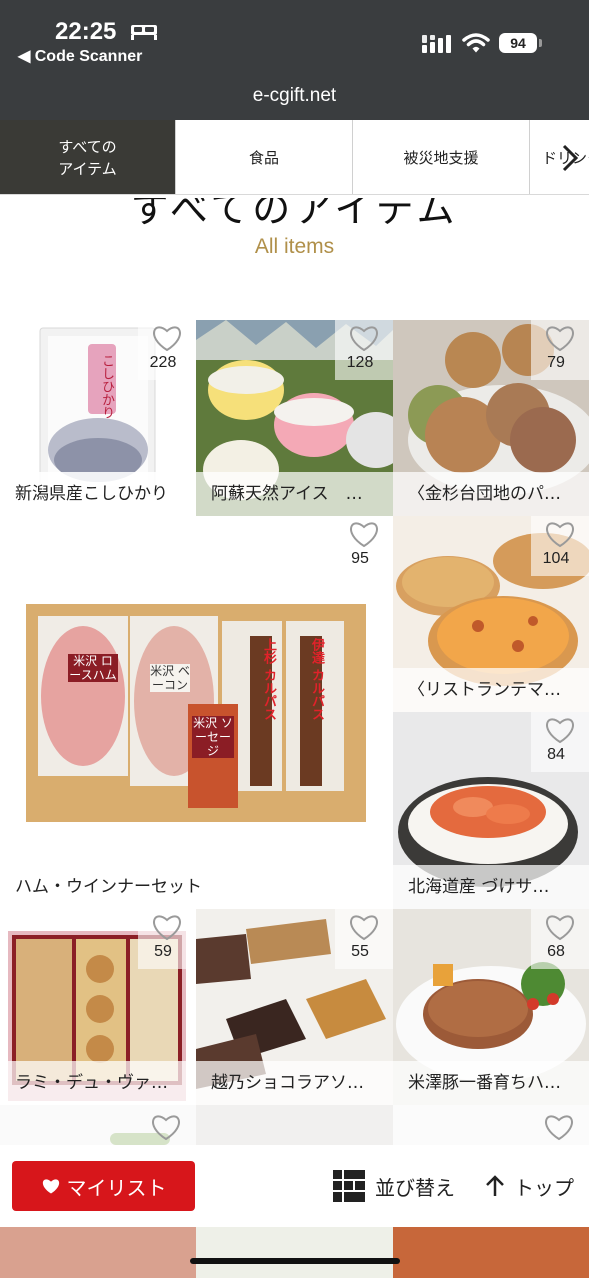 Image resolution: width=589 pixels, height=1278 pixels. Describe the element at coordinates (196, 887) in the screenshot. I see `product-name: ハム・ウインナーセット` at that location.